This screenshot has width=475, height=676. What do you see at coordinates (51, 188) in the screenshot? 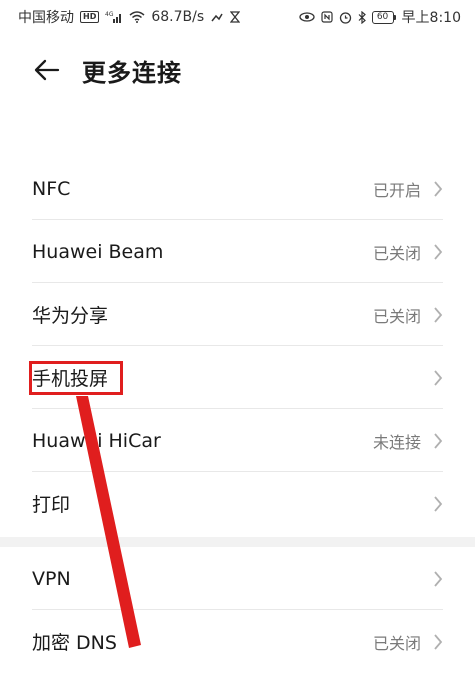
I see `list-item-label: NFC` at bounding box center [51, 188].